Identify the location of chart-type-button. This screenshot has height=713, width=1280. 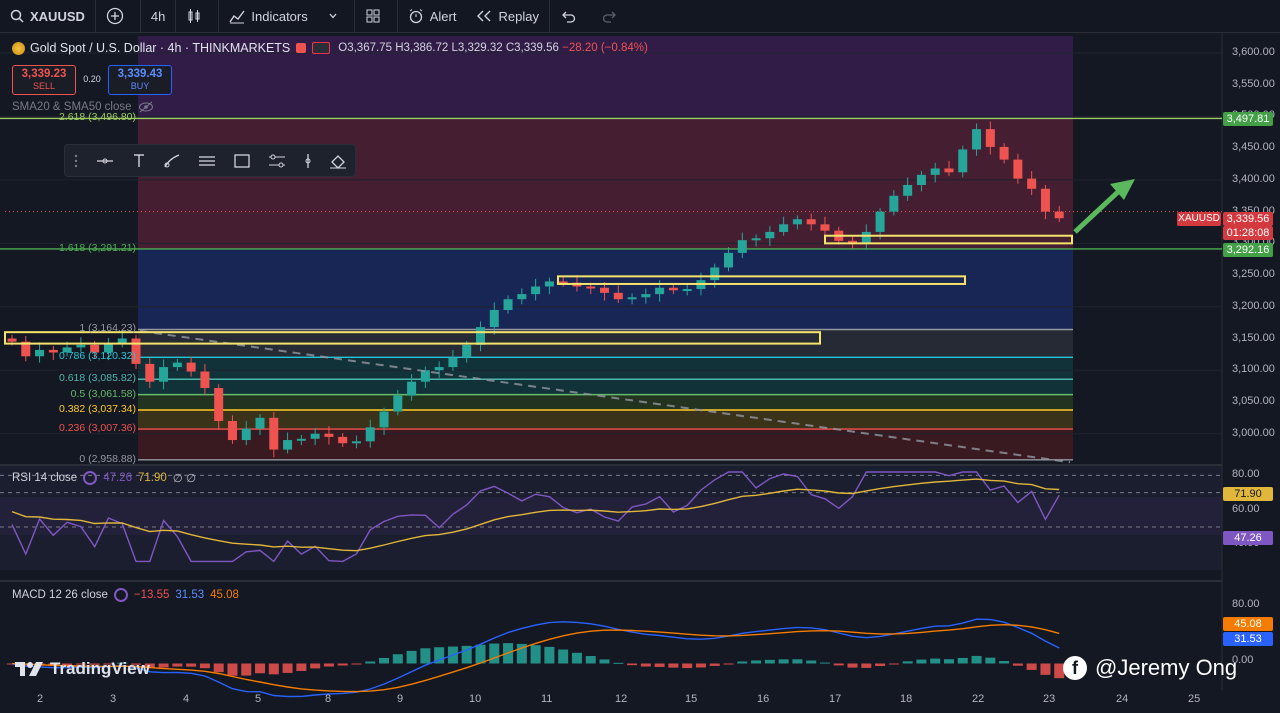
(198, 16).